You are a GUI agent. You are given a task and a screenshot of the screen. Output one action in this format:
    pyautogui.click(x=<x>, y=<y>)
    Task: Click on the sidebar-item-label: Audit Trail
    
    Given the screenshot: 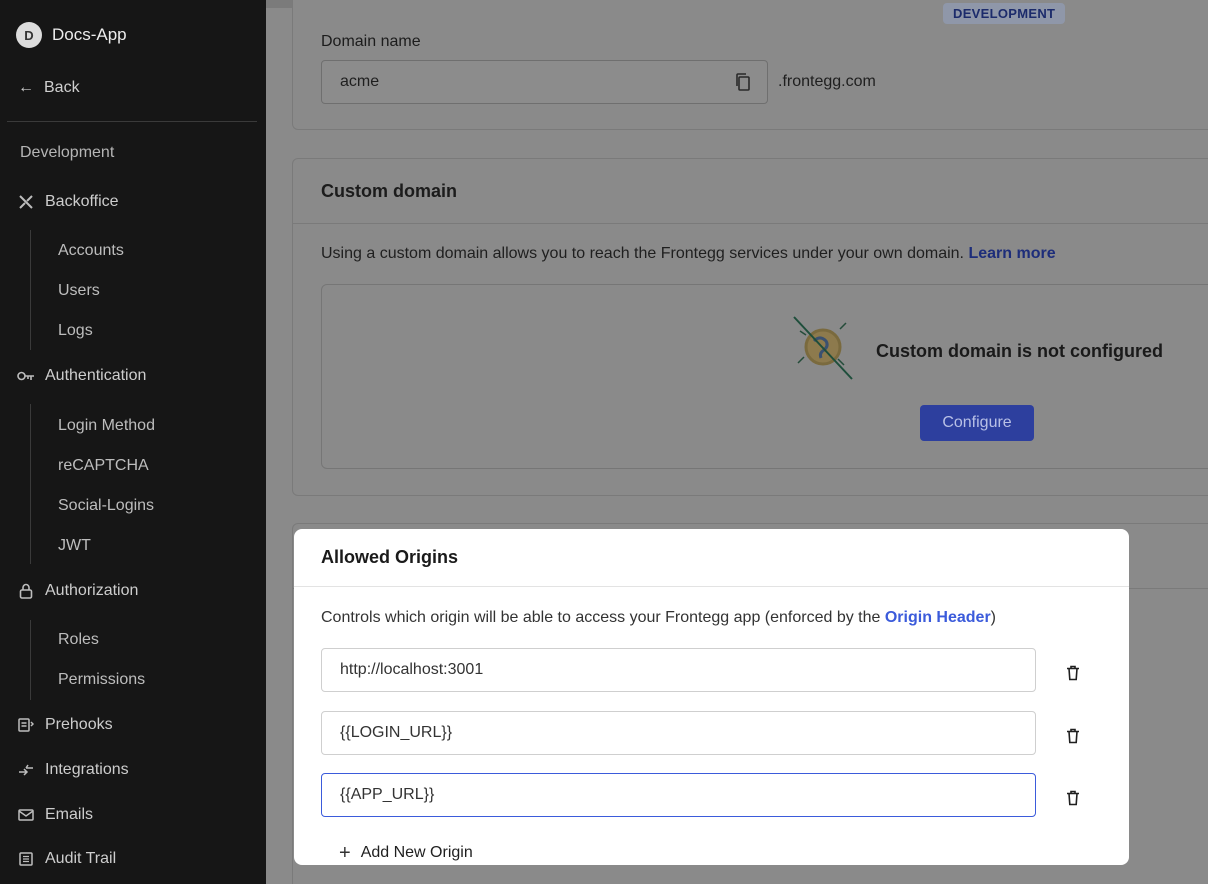 What is the action you would take?
    pyautogui.click(x=81, y=858)
    